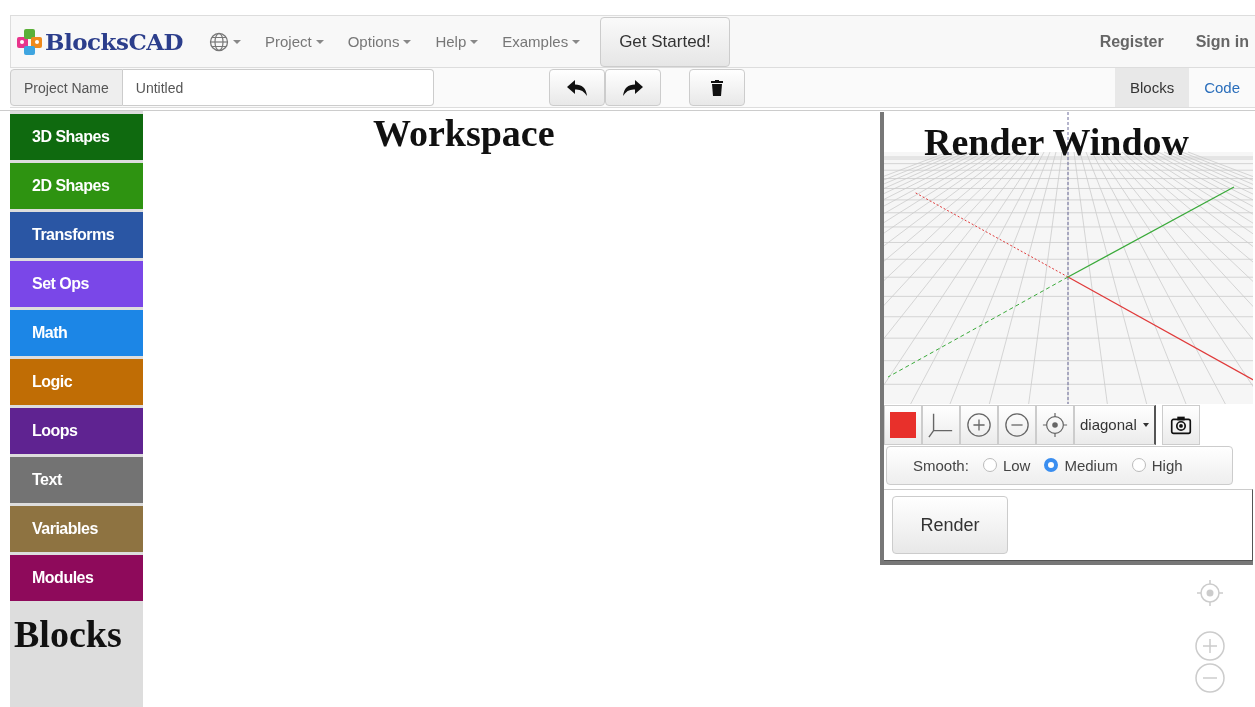 This screenshot has width=1255, height=707. Describe the element at coordinates (76, 578) in the screenshot. I see `category-item: Modules` at that location.